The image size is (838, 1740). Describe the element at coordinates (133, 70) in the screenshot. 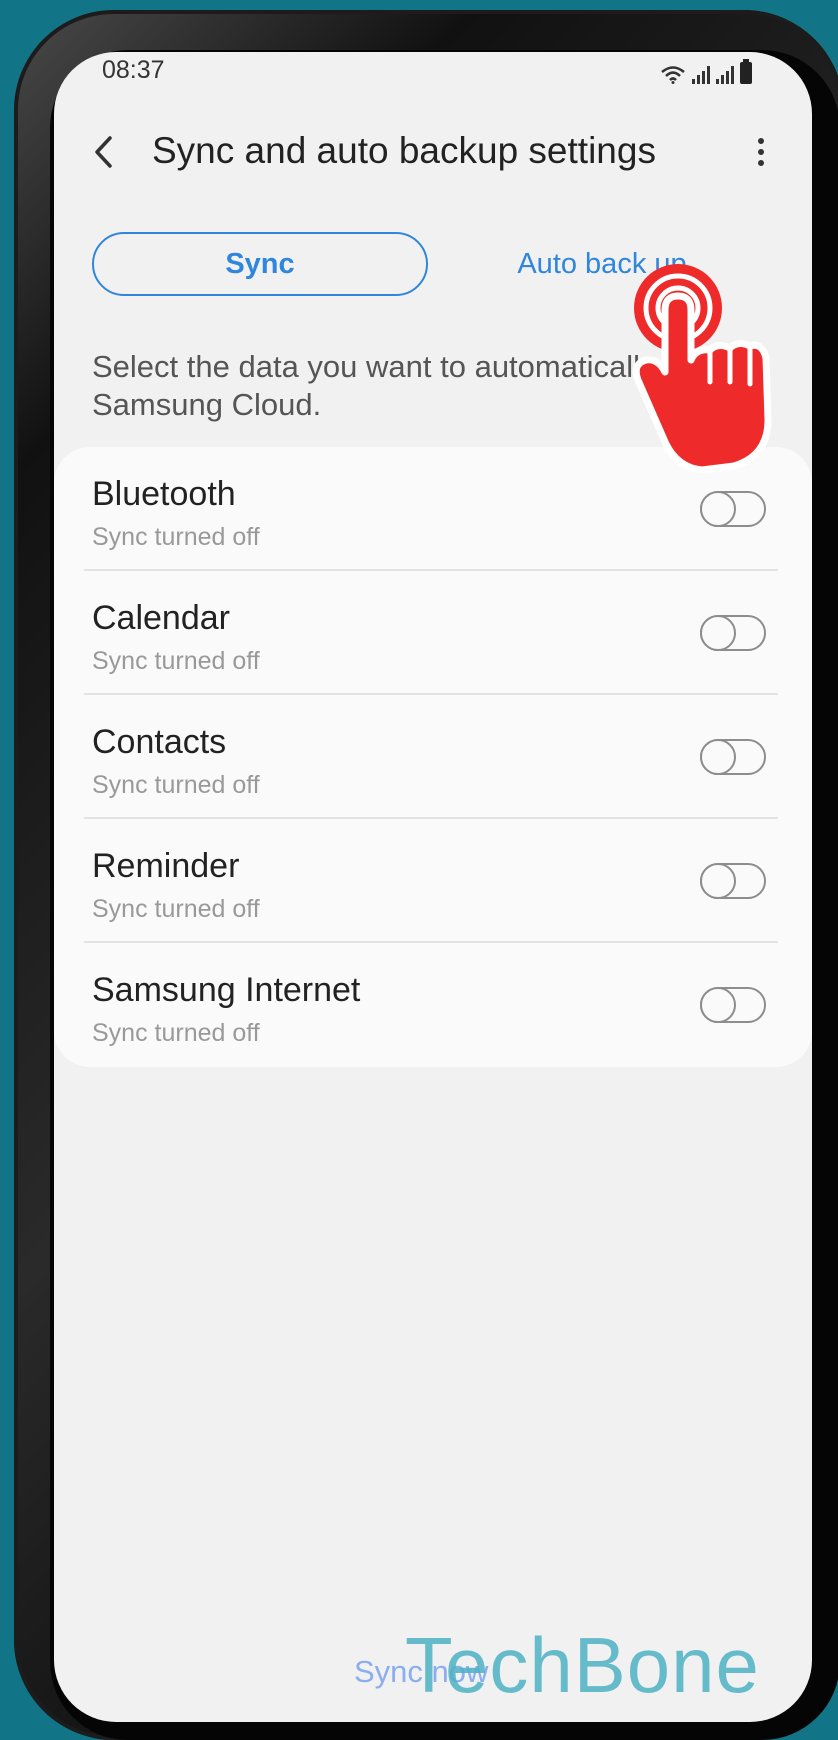

I see `status-time: 08:37` at that location.